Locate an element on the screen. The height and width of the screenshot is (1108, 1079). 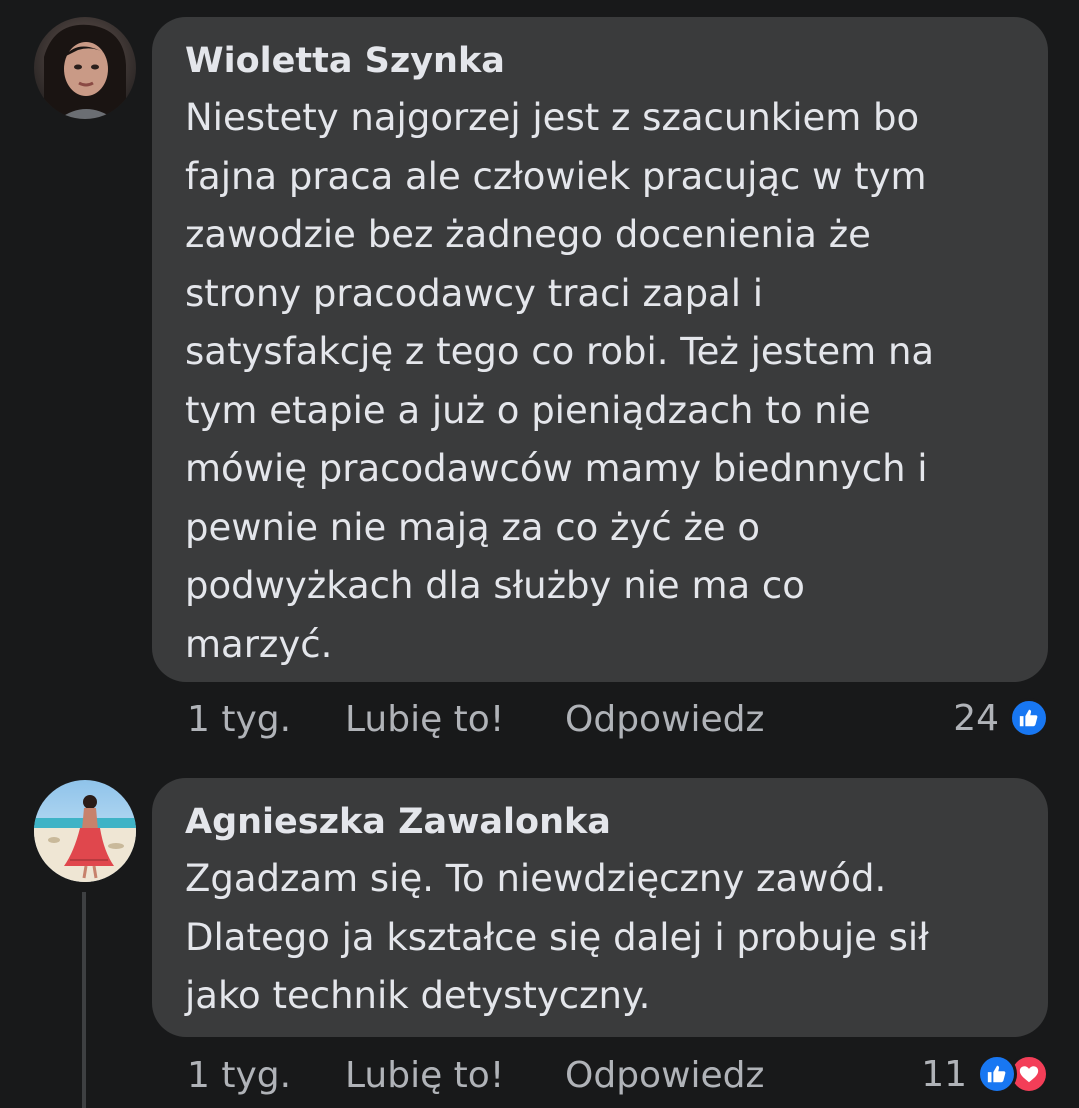
comment-author: Wioletta Szynka is located at coordinates (606, 61).